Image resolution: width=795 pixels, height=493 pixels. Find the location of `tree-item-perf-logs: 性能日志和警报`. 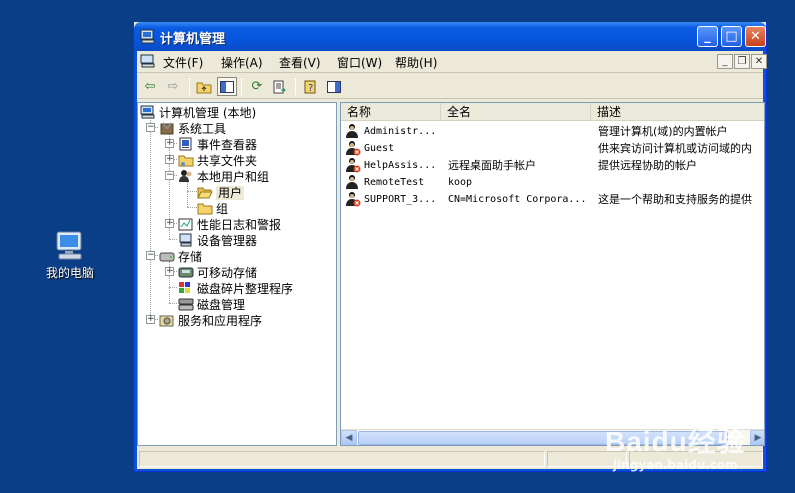

tree-item-perf-logs: 性能日志和警报 is located at coordinates (229, 225).